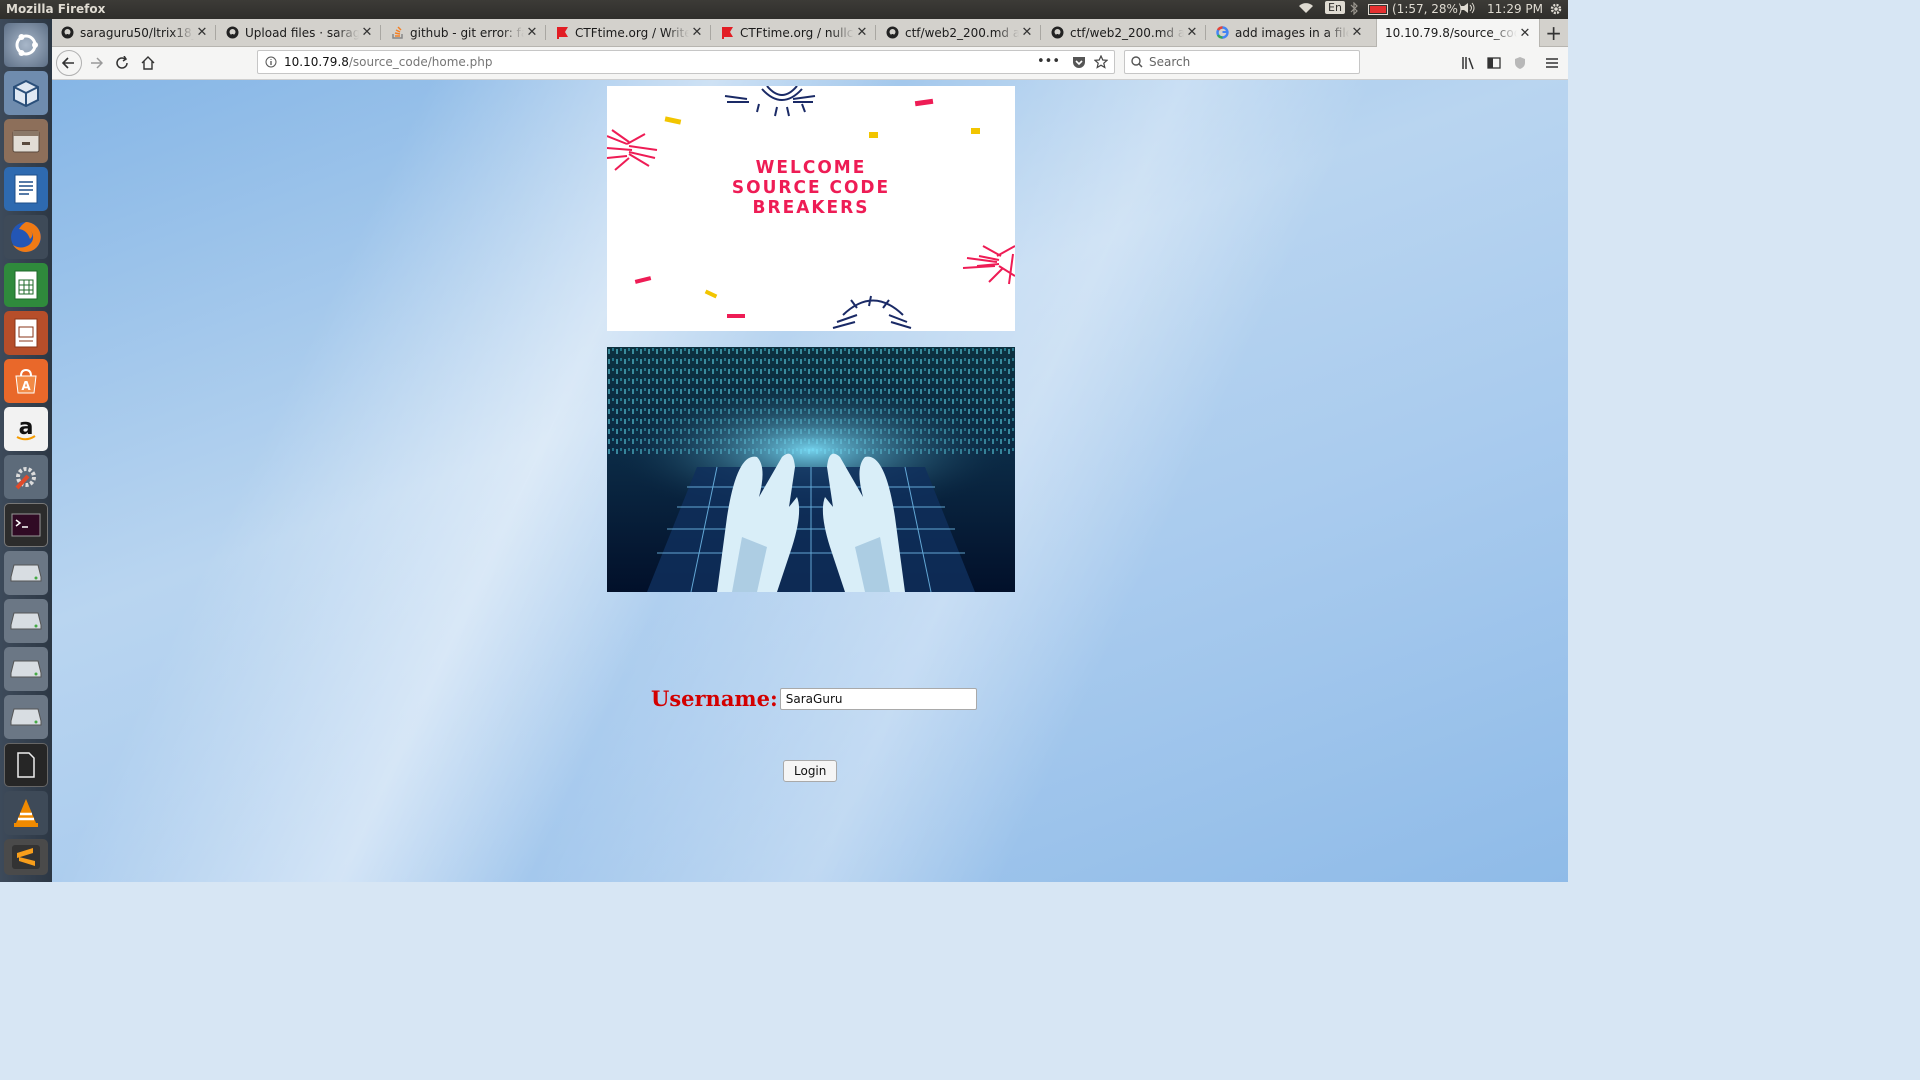 The width and height of the screenshot is (1920, 1080). What do you see at coordinates (686, 62) in the screenshot?
I see `url-bar: 10.10.79.8/source_code/home.php •••` at bounding box center [686, 62].